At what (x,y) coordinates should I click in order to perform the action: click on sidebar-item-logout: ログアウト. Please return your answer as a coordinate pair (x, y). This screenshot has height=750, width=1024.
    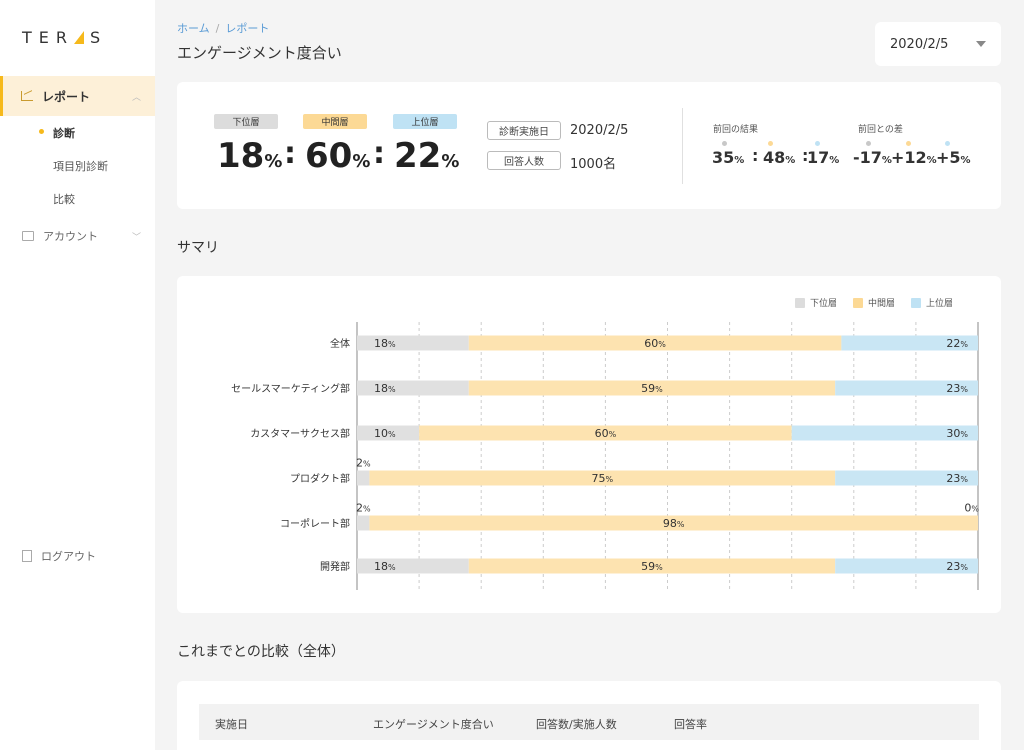
    Looking at the image, I should click on (59, 556).